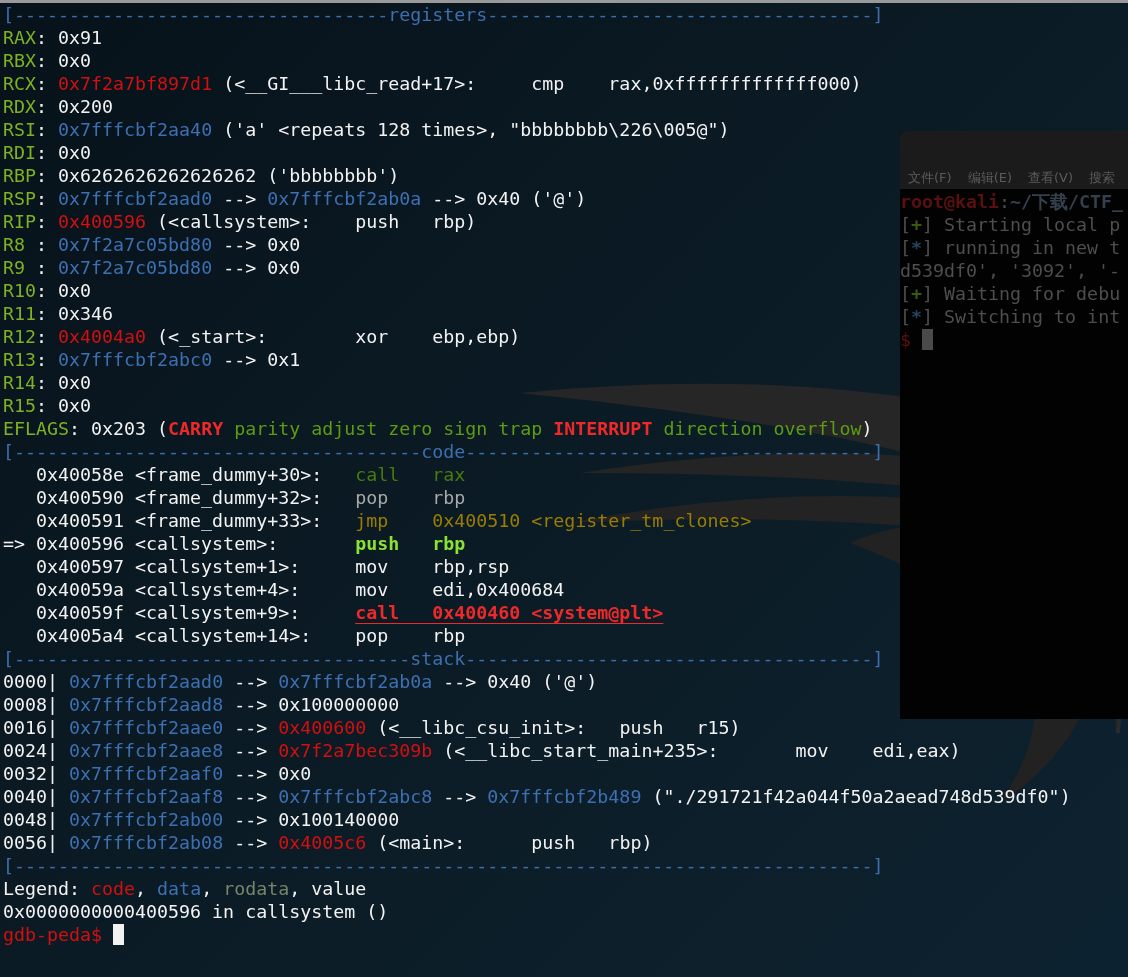  Describe the element at coordinates (185, 888) in the screenshot. I see `terminal-line: Legend: code, data, rodata, value` at that location.